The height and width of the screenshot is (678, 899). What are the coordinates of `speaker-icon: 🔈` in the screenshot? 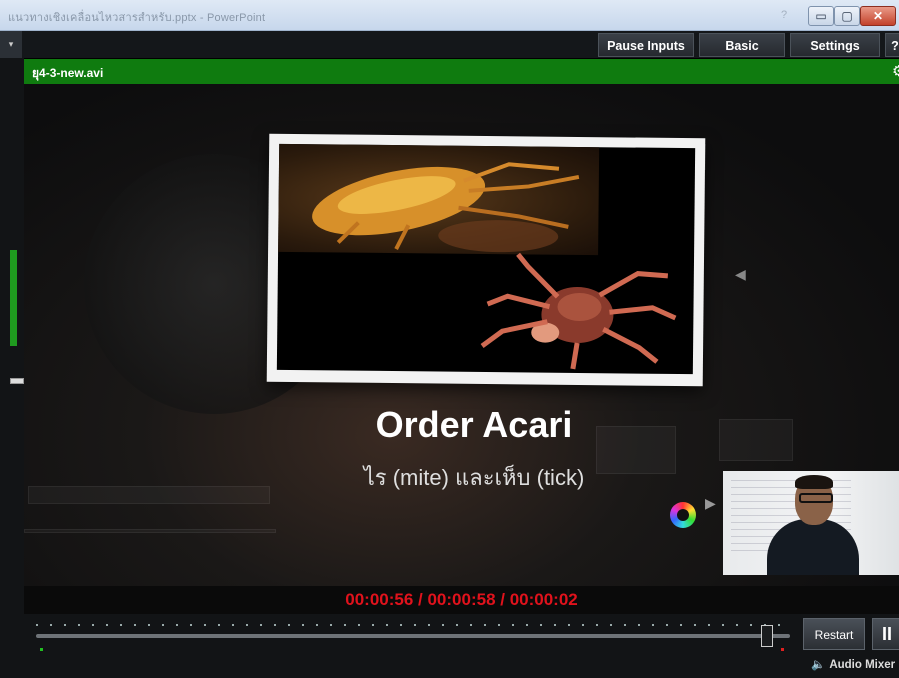 It's located at (818, 665).